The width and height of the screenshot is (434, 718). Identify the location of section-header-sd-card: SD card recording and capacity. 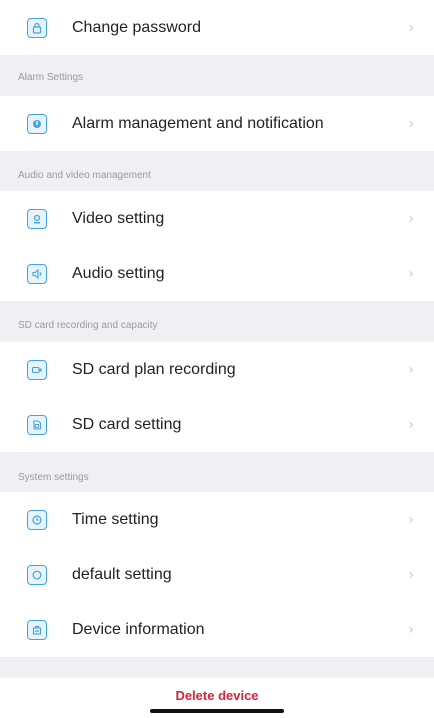
(88, 325).